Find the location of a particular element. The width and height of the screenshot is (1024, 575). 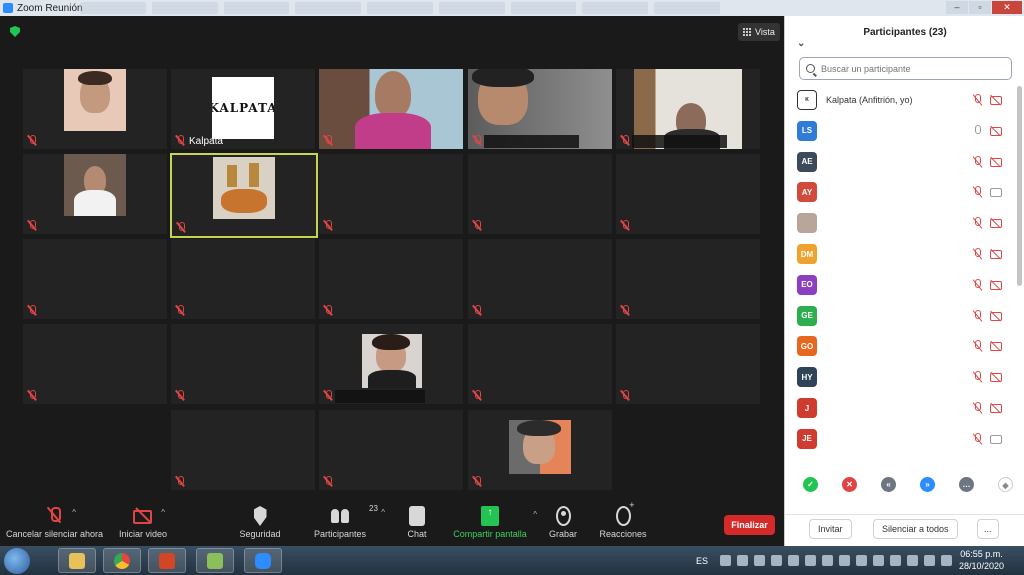

participant-row: HY is located at coordinates (906, 377).